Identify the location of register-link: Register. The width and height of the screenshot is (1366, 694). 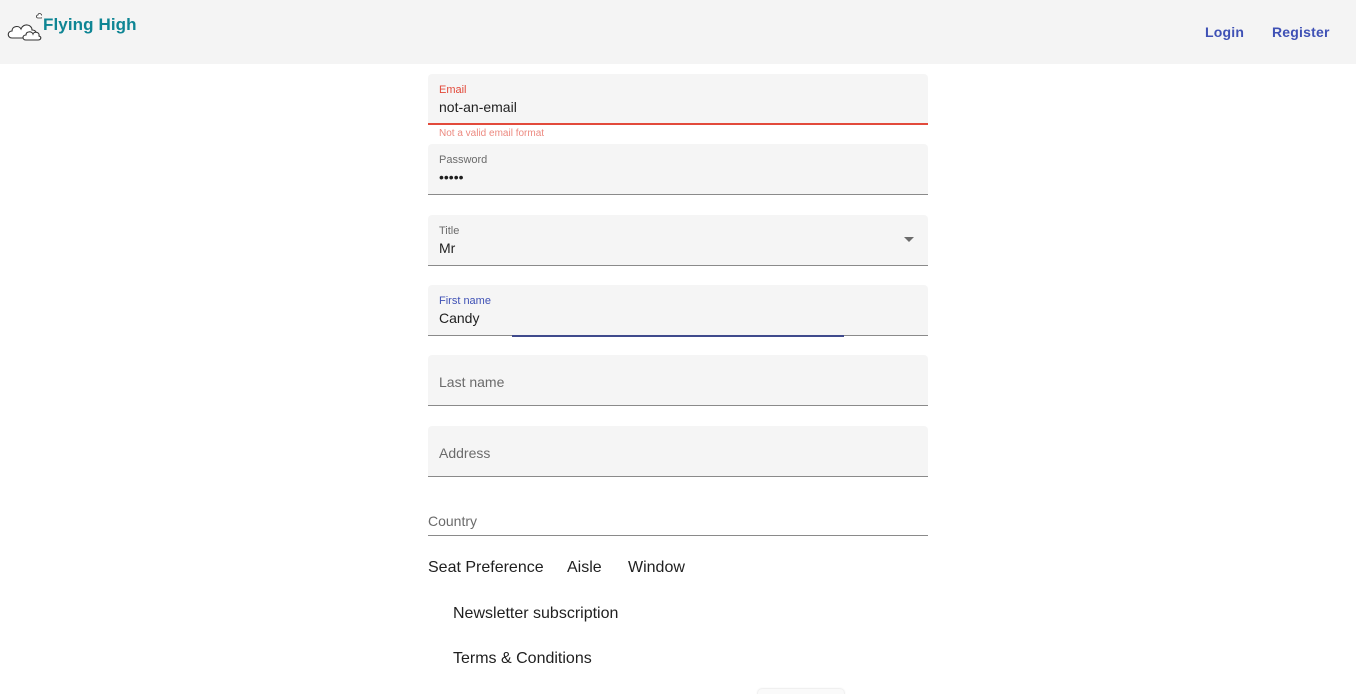
(1301, 32).